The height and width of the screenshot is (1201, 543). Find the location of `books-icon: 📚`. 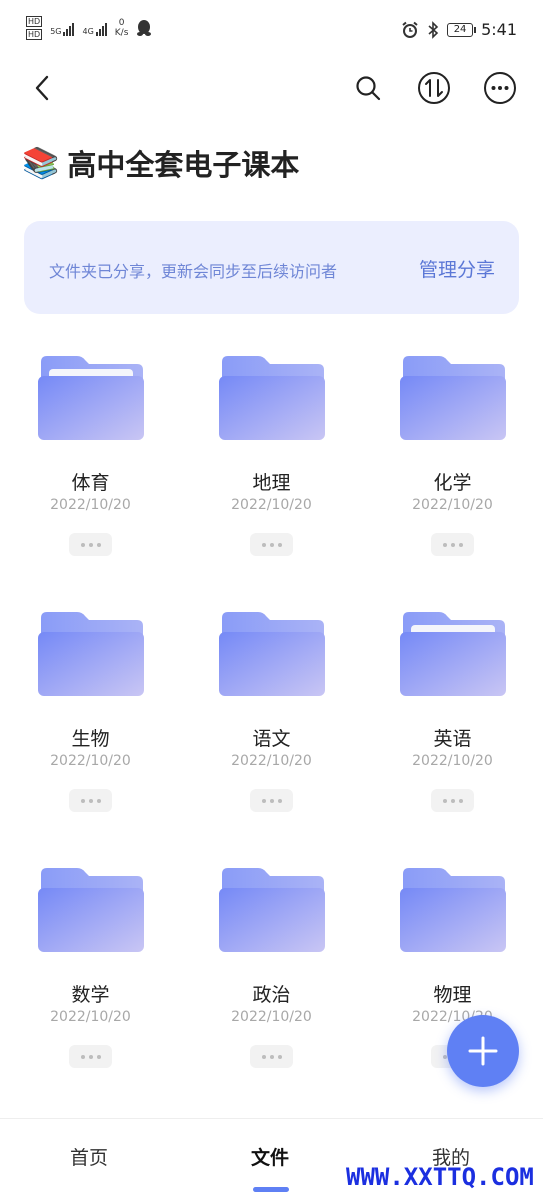

books-icon: 📚 is located at coordinates (41, 163).